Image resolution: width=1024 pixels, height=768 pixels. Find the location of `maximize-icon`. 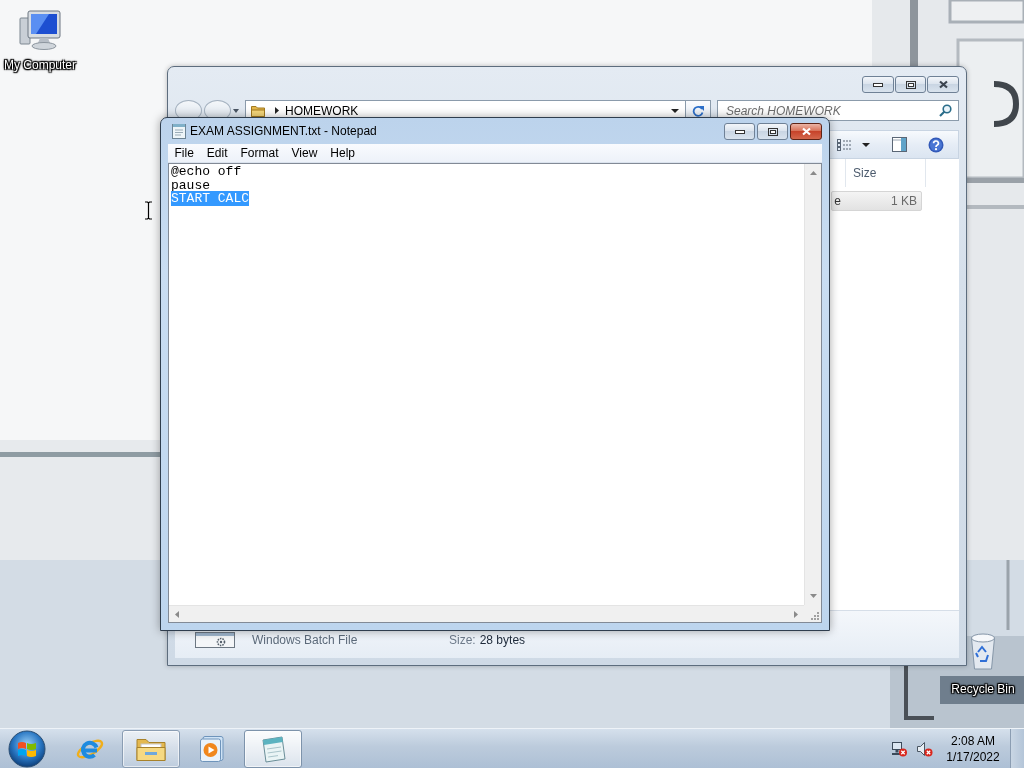

maximize-icon is located at coordinates (772, 131).